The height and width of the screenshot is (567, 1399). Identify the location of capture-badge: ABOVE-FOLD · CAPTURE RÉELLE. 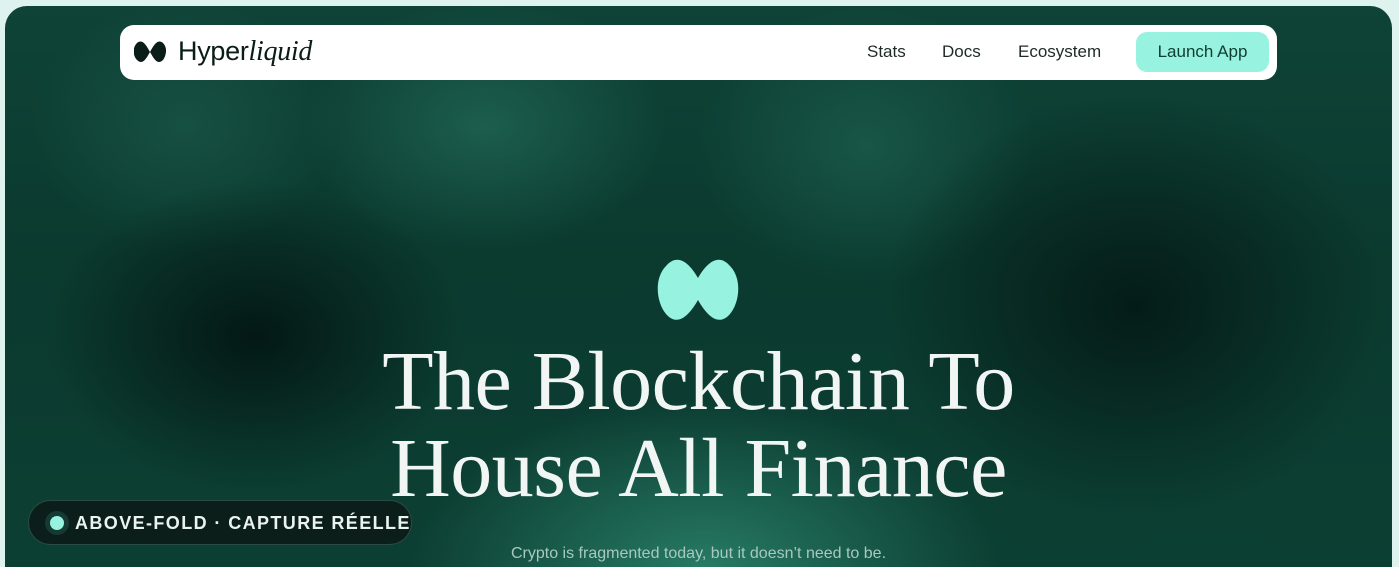
(220, 522).